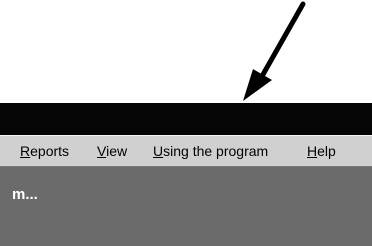 This screenshot has height=246, width=372. I want to click on menu-item-view-label: iew, so click(117, 151).